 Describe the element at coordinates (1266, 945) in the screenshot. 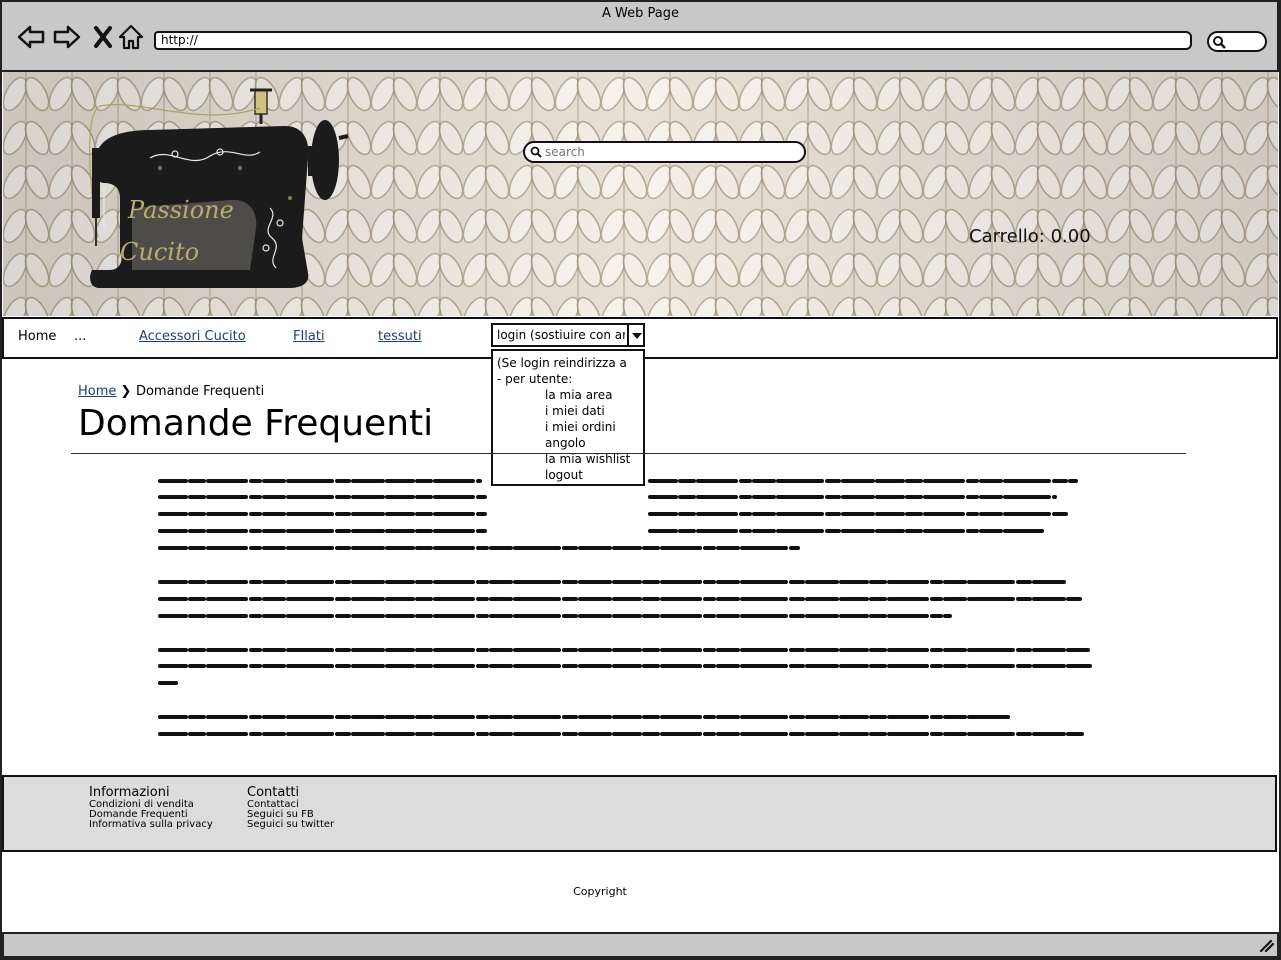

I see `resize-grip-icon` at that location.